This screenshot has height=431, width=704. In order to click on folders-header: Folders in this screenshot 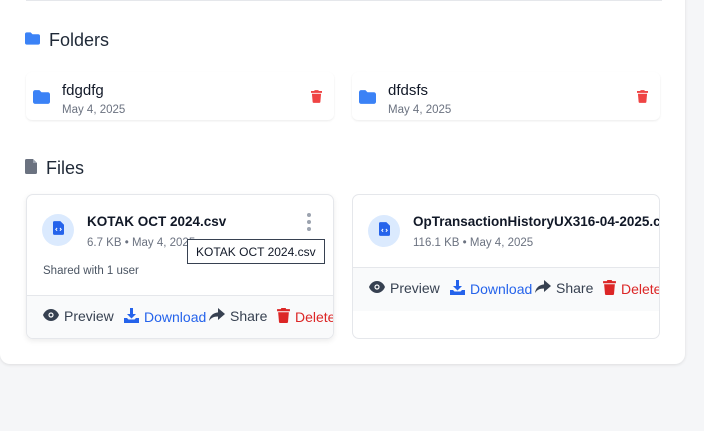, I will do `click(67, 40)`.